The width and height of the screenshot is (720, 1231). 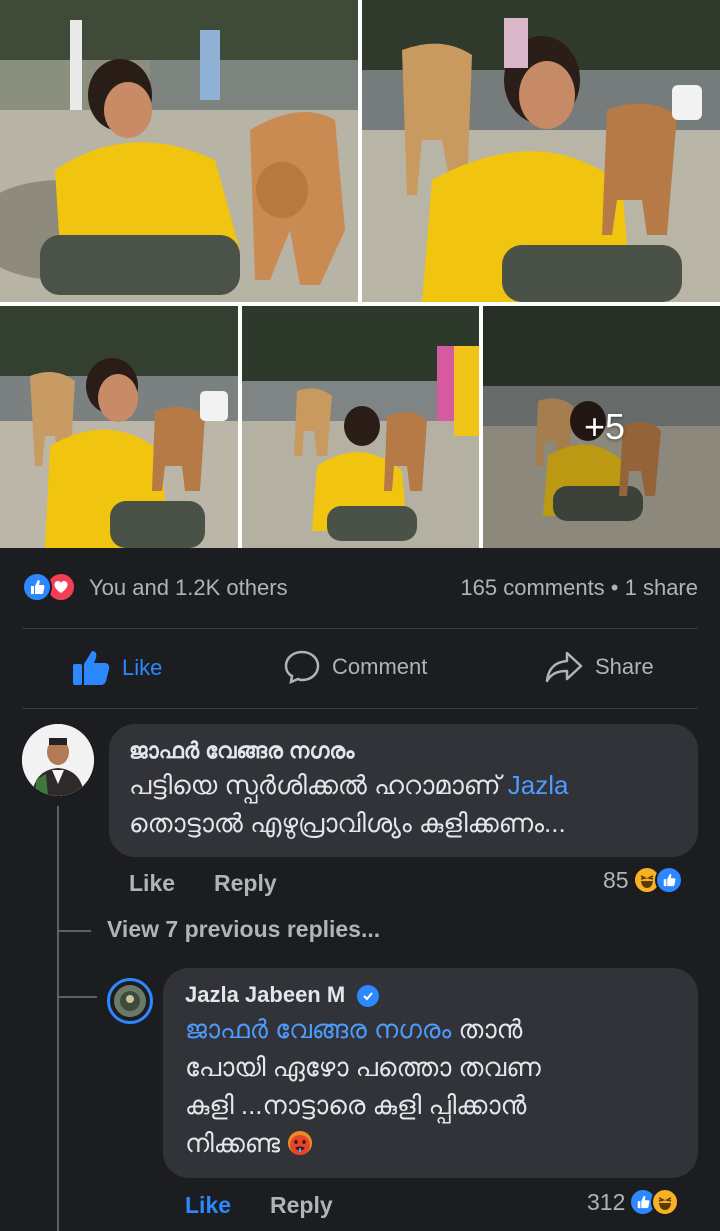 I want to click on reaction-people-text: You and 1.2K others, so click(x=188, y=588).